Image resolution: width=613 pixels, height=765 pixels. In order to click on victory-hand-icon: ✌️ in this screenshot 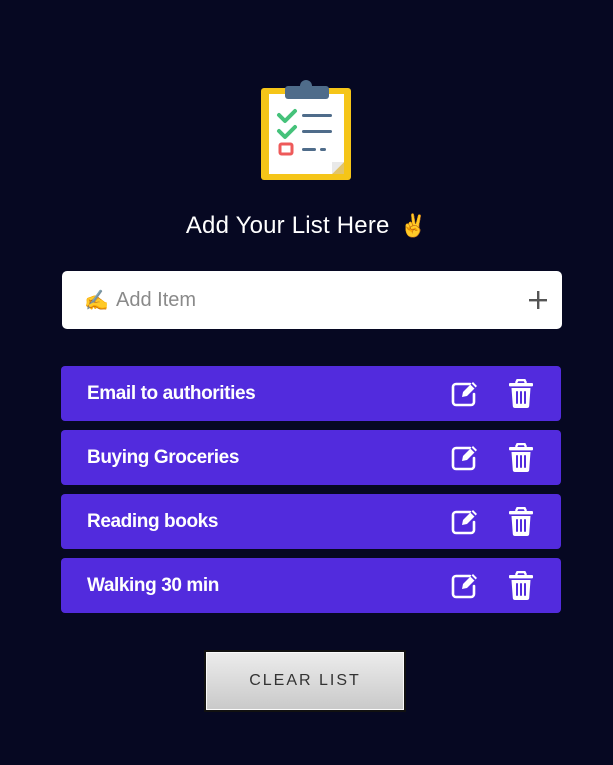, I will do `click(413, 225)`.